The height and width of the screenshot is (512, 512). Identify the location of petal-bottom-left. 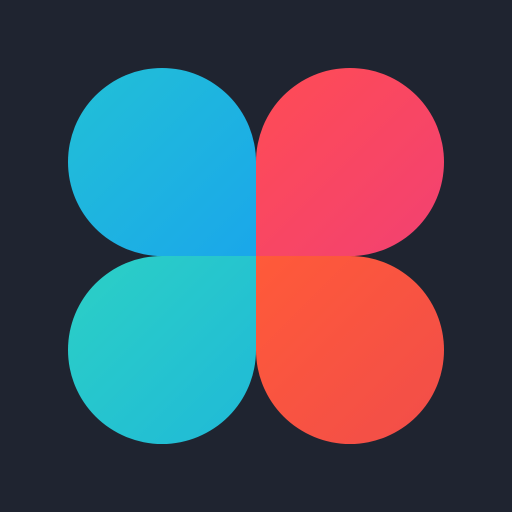
(162, 350).